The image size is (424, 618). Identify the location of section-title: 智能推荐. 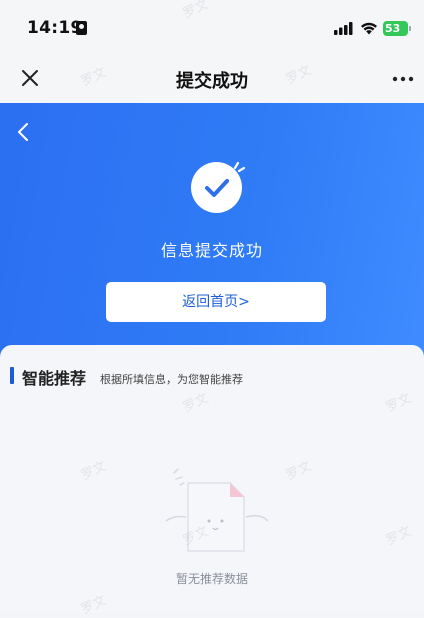
(54, 378).